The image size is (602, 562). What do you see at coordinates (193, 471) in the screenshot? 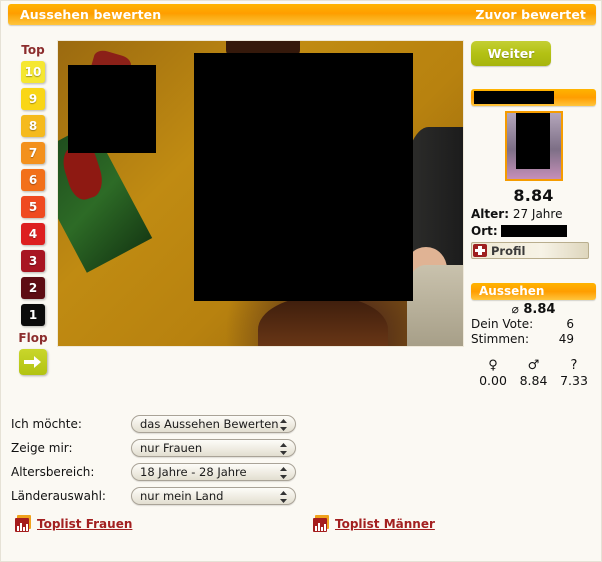
I see `filter-select-value: 18 Jahre - 28 Jahre` at bounding box center [193, 471].